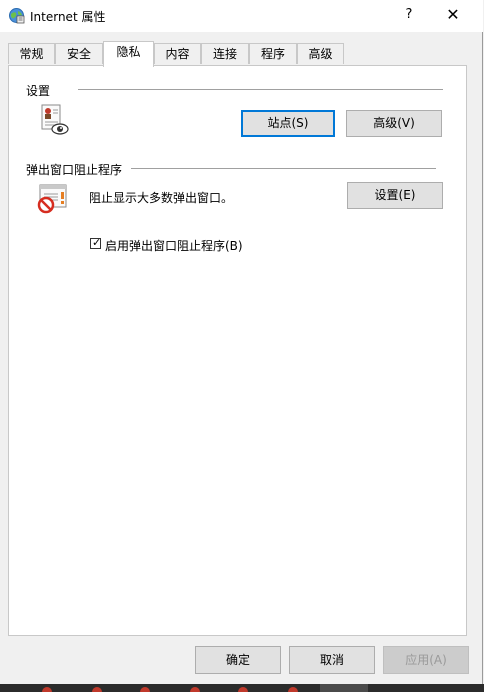  I want to click on window-title: Internet 属性, so click(68, 17).